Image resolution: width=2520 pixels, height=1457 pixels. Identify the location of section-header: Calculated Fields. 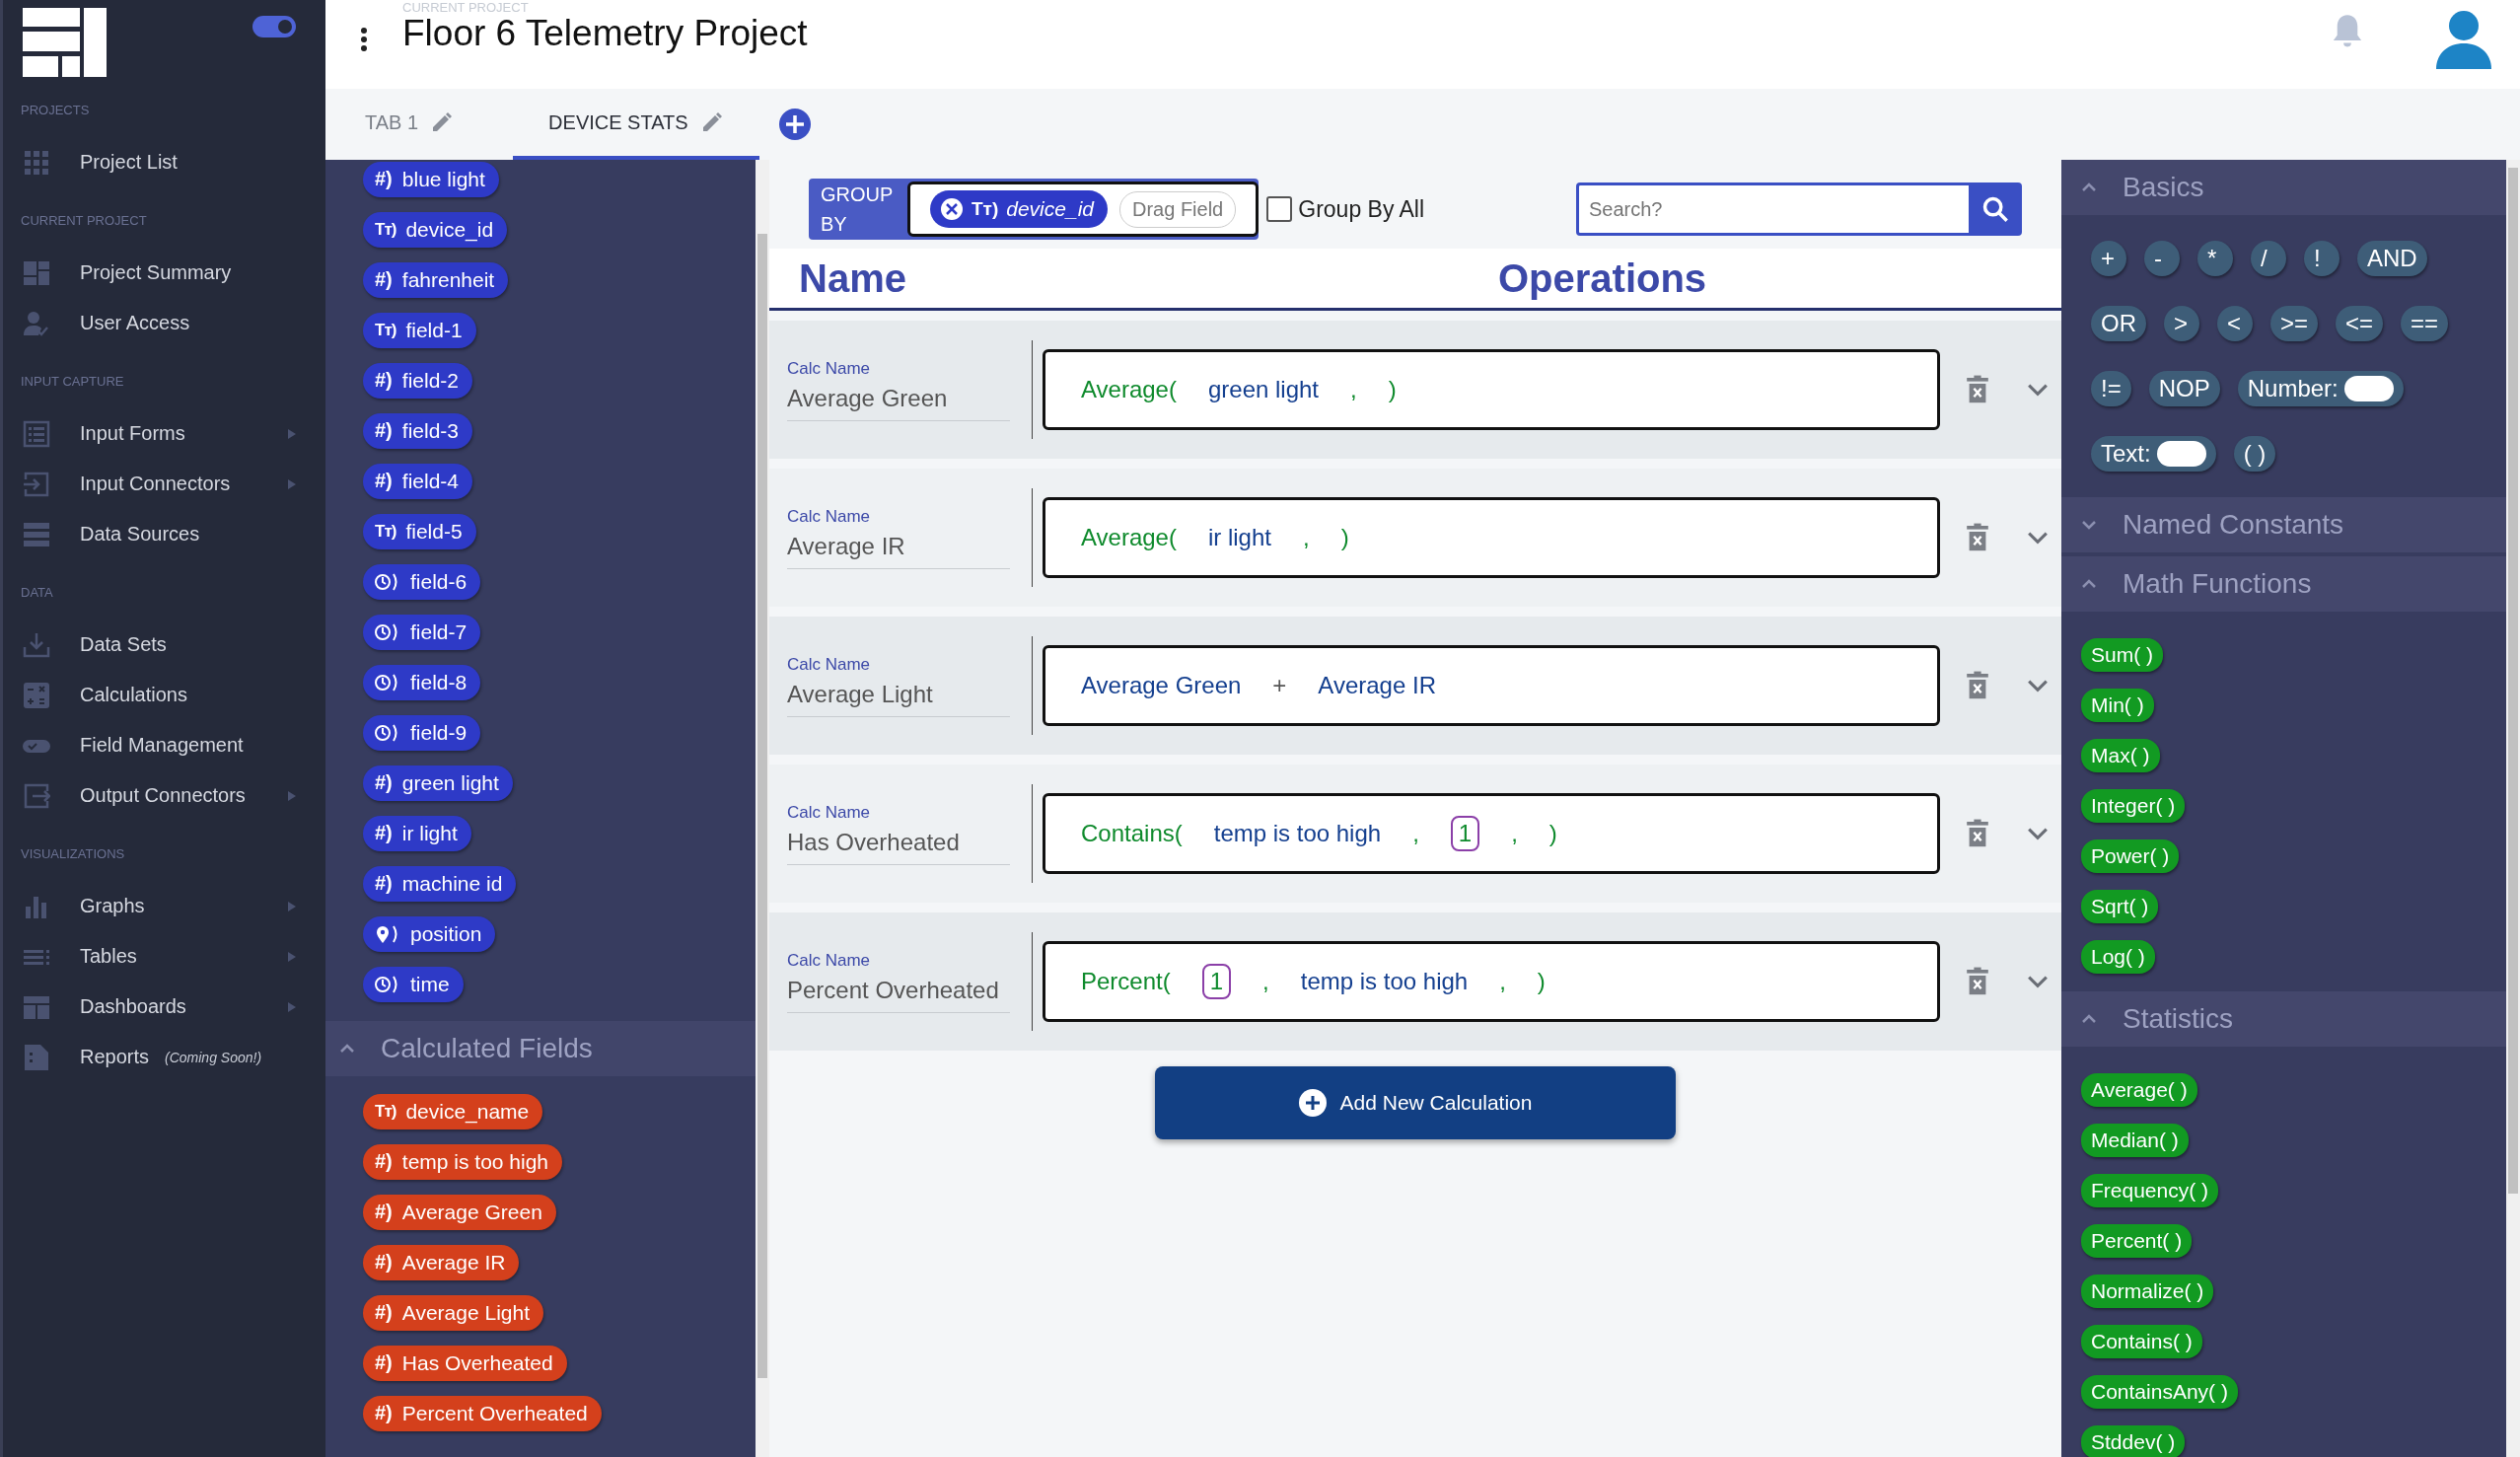
(540, 1048).